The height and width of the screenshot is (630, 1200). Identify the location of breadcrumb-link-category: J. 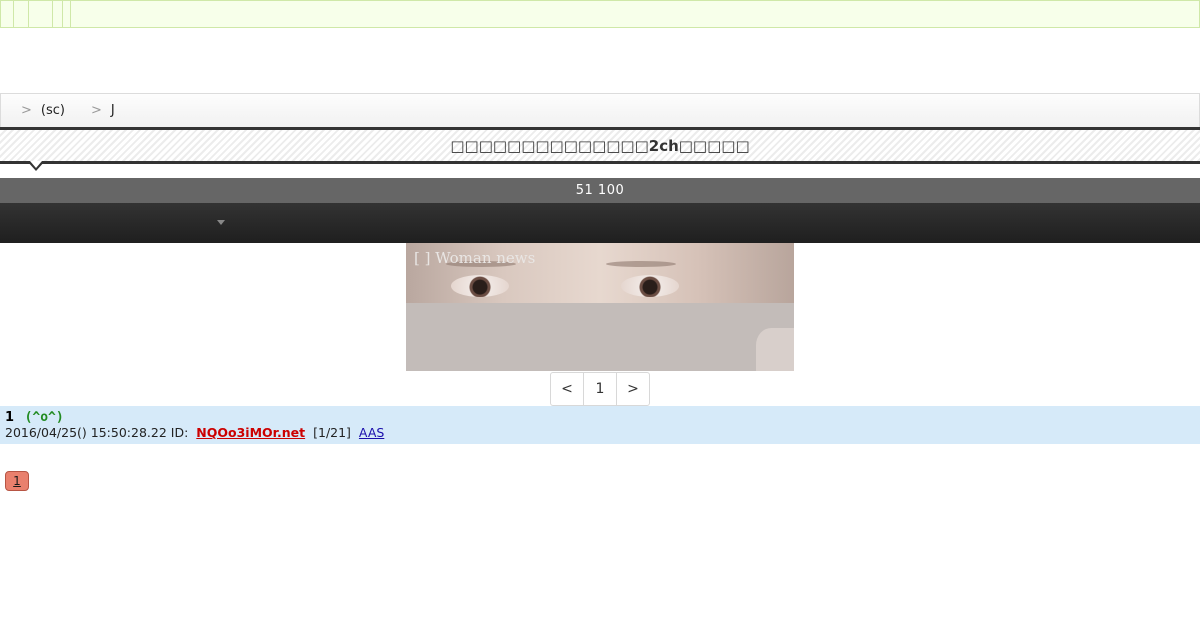
(113, 110).